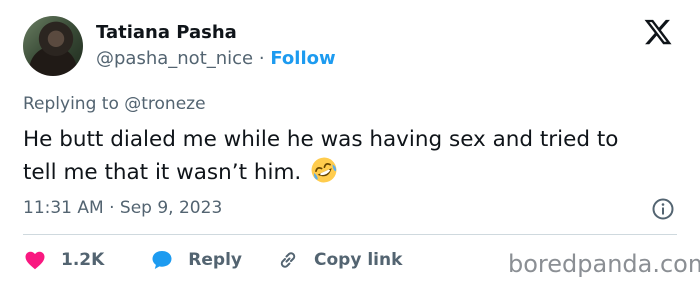 The height and width of the screenshot is (287, 700). I want to click on divider, so click(350, 234).